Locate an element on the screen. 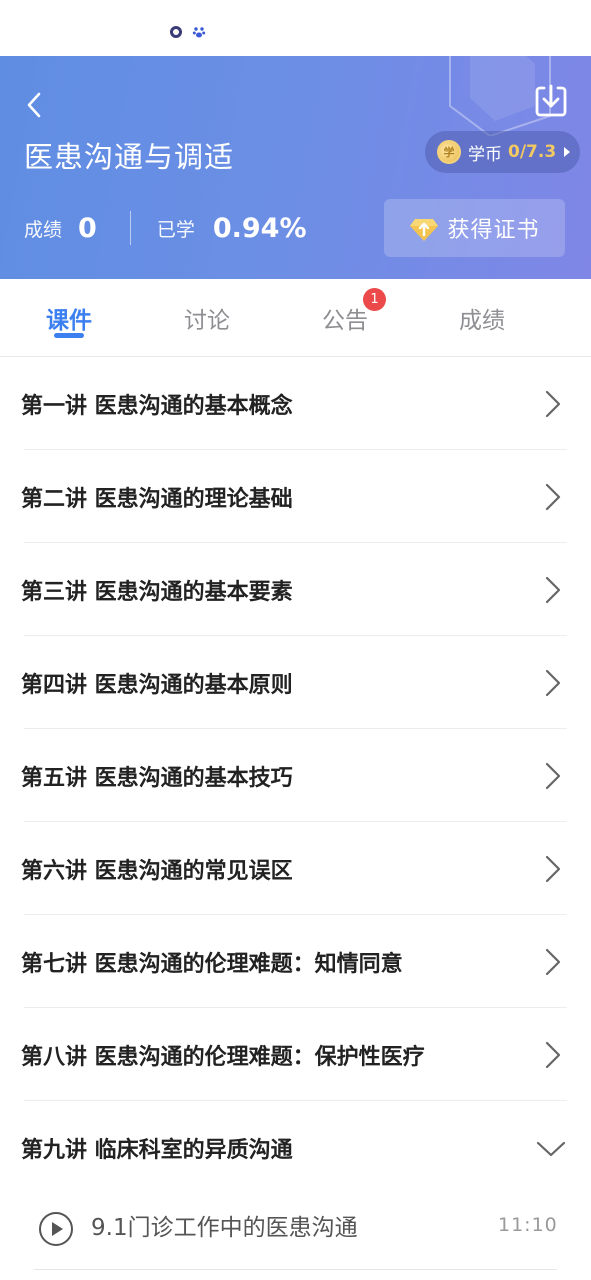 The image size is (591, 1280). lecture-item-expanded: 第九讲 临床科室的异质沟通 is located at coordinates (295, 1147).